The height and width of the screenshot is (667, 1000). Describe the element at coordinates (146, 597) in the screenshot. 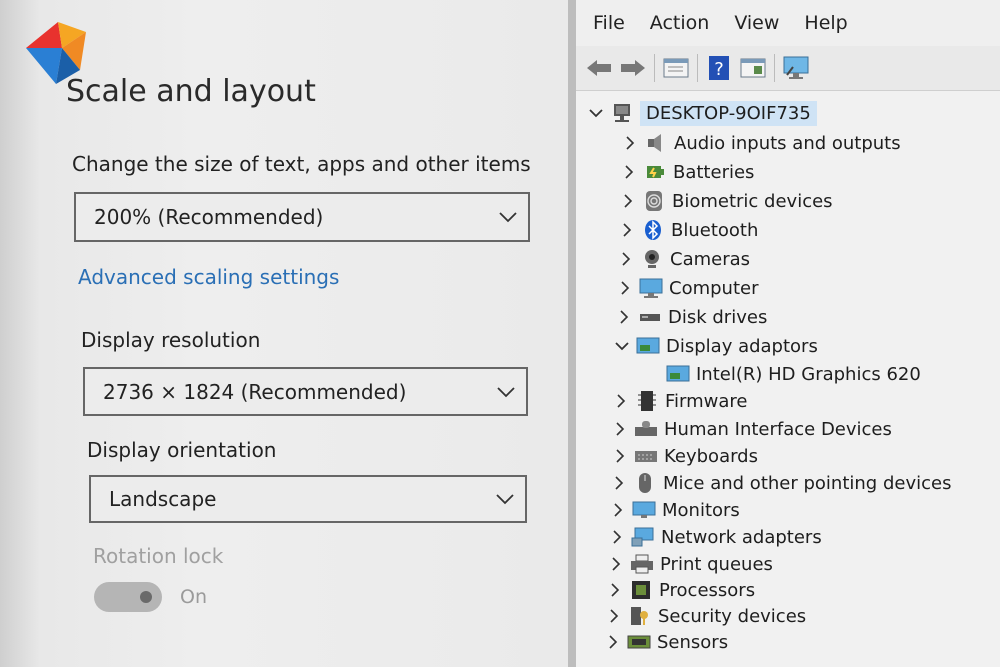

I see `toggle-knob` at that location.